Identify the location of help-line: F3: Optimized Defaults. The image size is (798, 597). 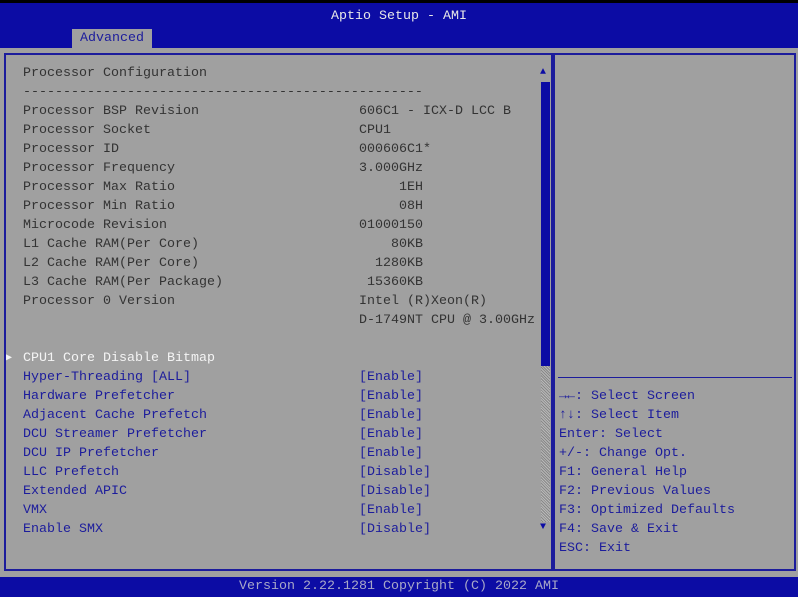
(647, 510).